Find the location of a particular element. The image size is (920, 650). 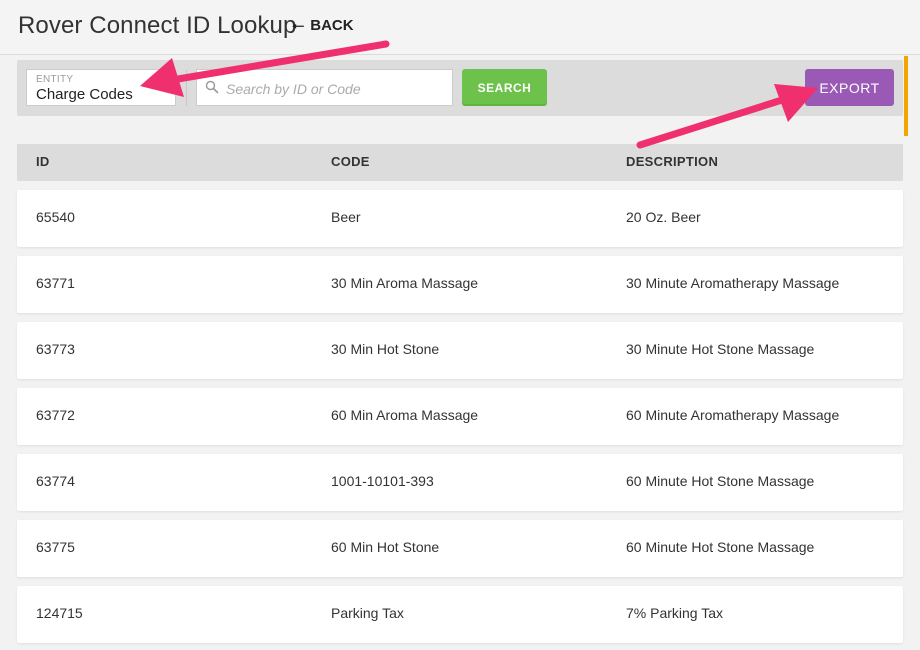

entity-select: ENTITY Charge Codes is located at coordinates (101, 87).